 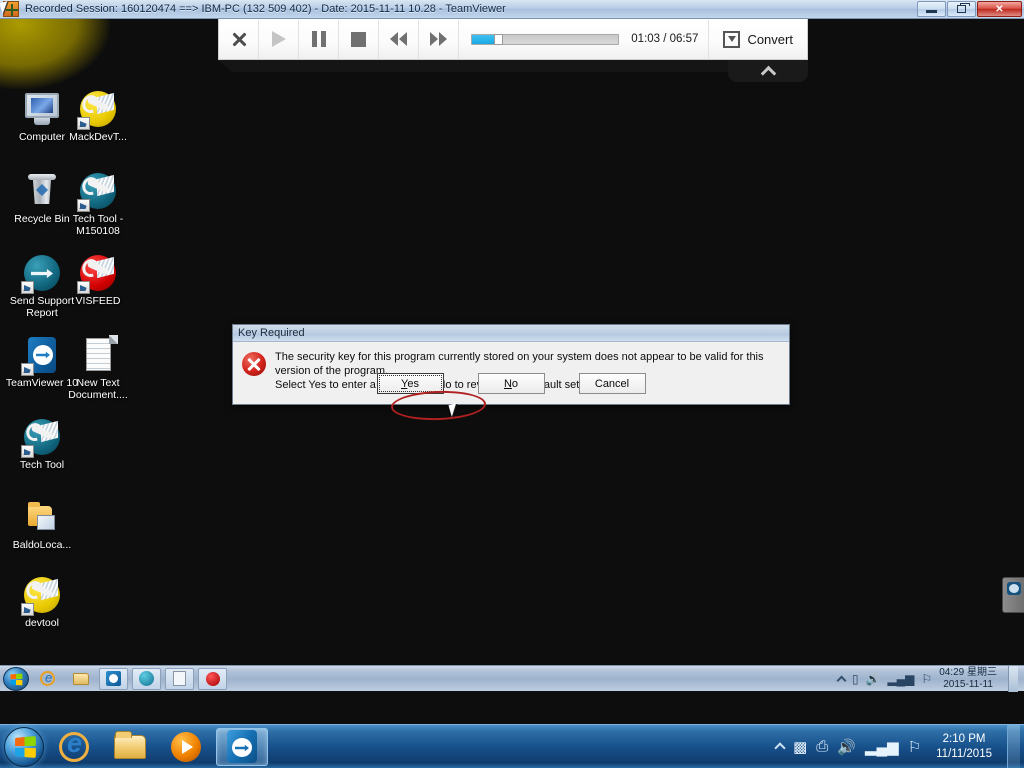 What do you see at coordinates (665, 39) in the screenshot?
I see `playback-time-label: 01:03 / 06:57` at bounding box center [665, 39].